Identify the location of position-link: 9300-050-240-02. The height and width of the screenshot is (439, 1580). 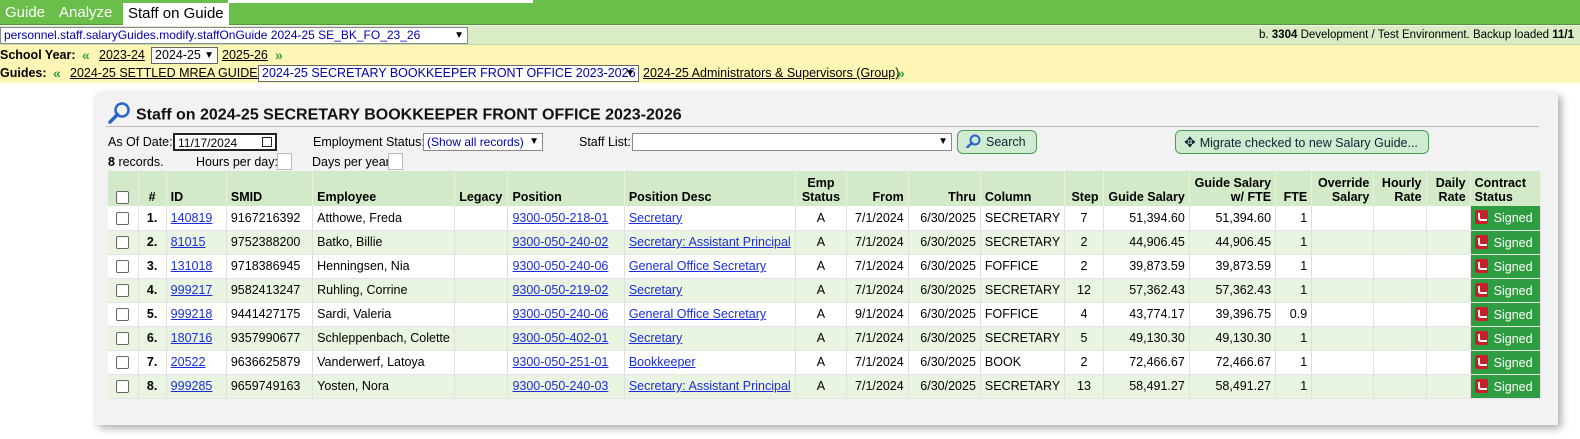
(560, 242).